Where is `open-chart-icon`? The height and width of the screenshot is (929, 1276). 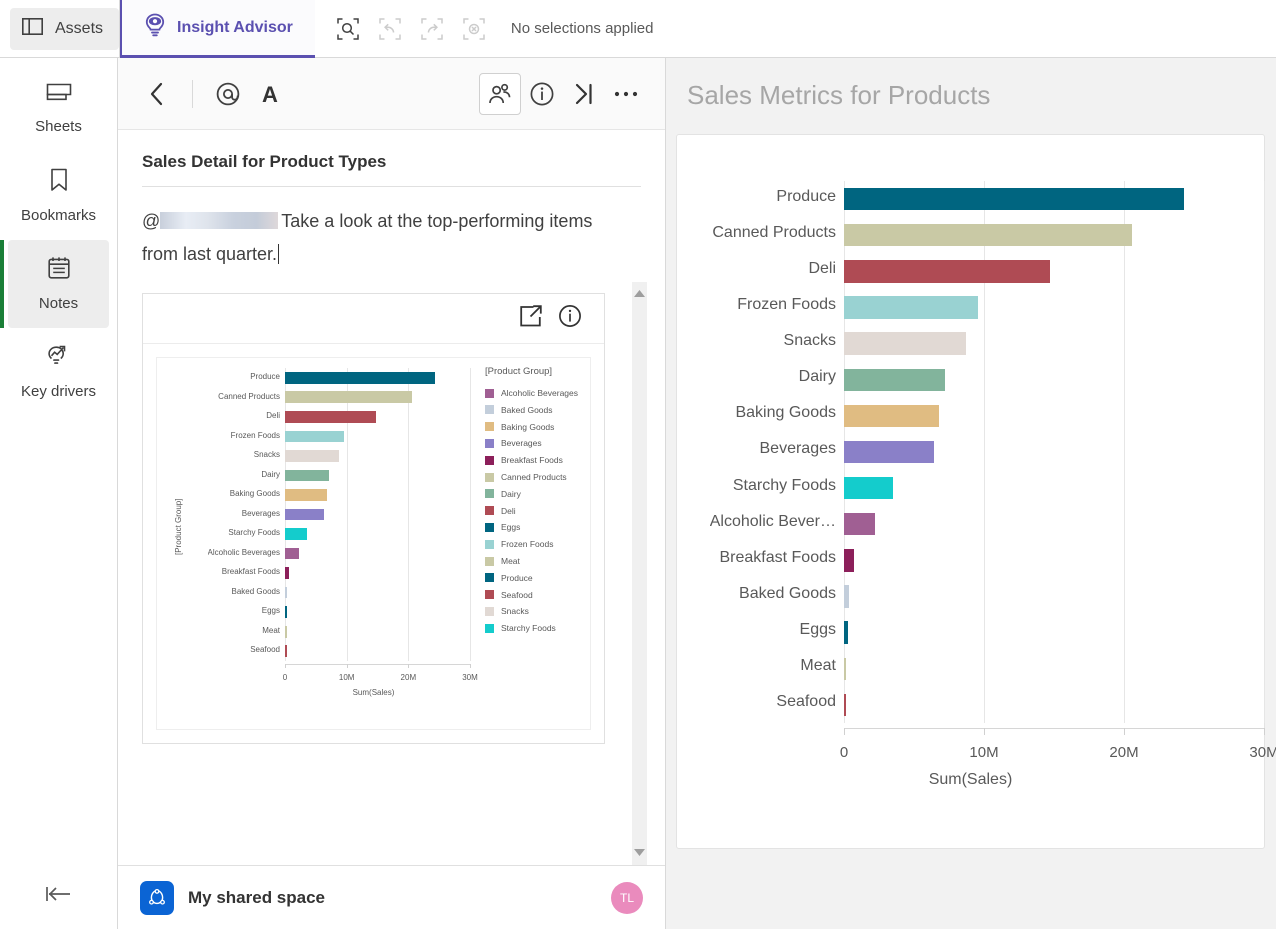 open-chart-icon is located at coordinates (531, 318).